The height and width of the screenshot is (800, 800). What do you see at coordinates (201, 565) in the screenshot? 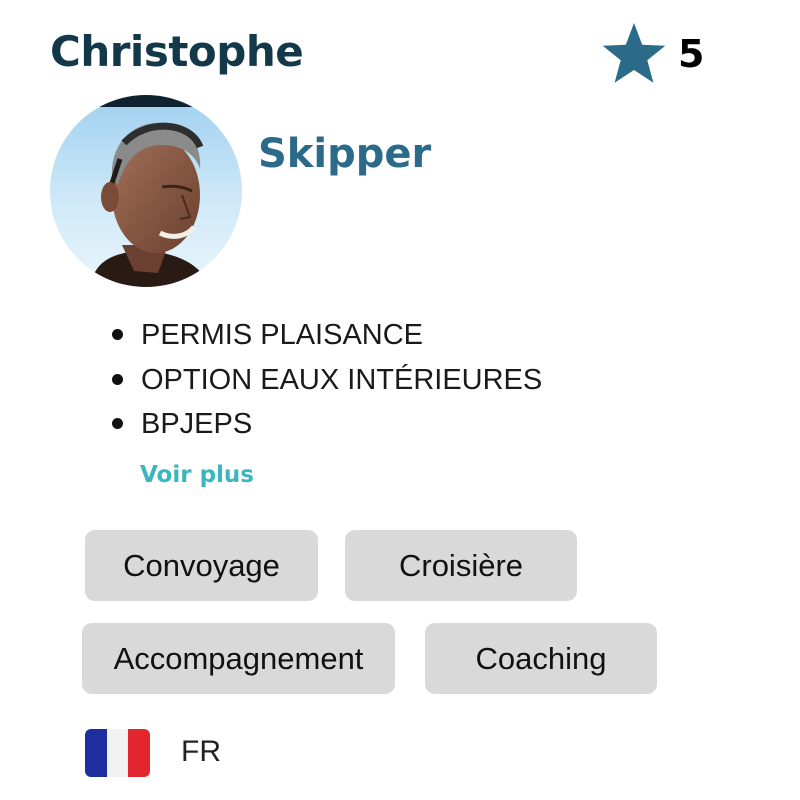
I see `service-tag-convoyage: Convoyage` at bounding box center [201, 565].